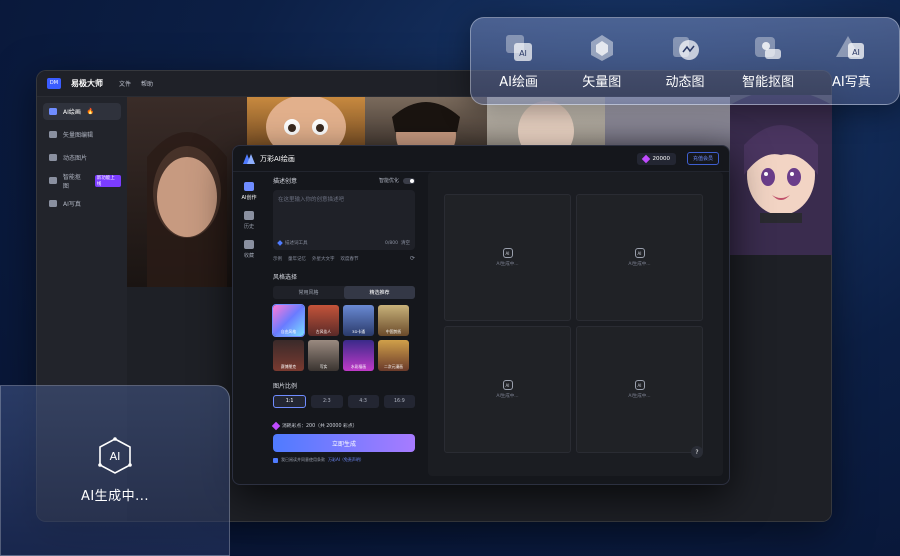  Describe the element at coordinates (249, 191) in the screenshot. I see `tab-ai-create: AI创作` at that location.